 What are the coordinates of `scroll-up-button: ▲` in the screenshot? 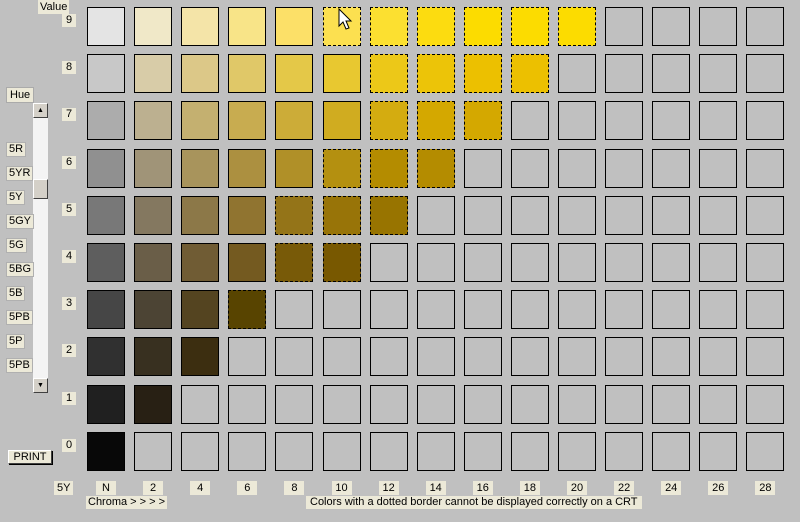 It's located at (40, 110).